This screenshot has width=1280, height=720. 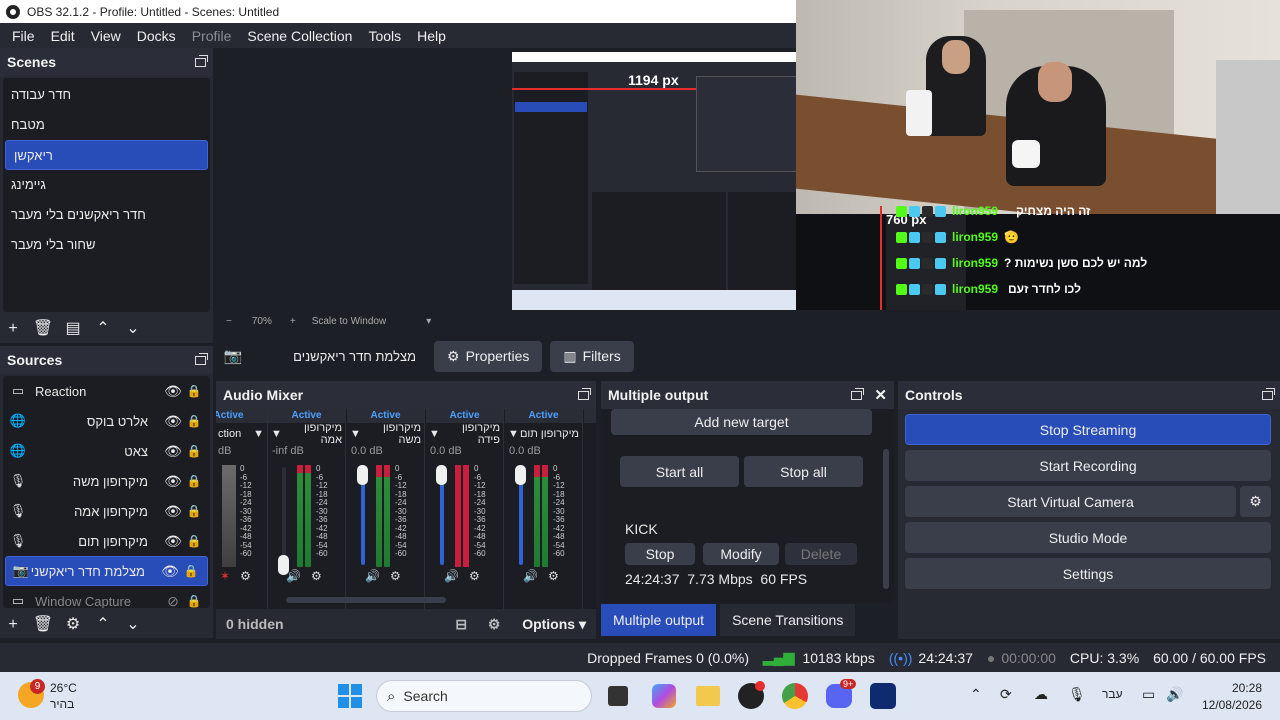 What do you see at coordinates (106, 95) in the screenshot?
I see `scene-item: חדר עבודה` at bounding box center [106, 95].